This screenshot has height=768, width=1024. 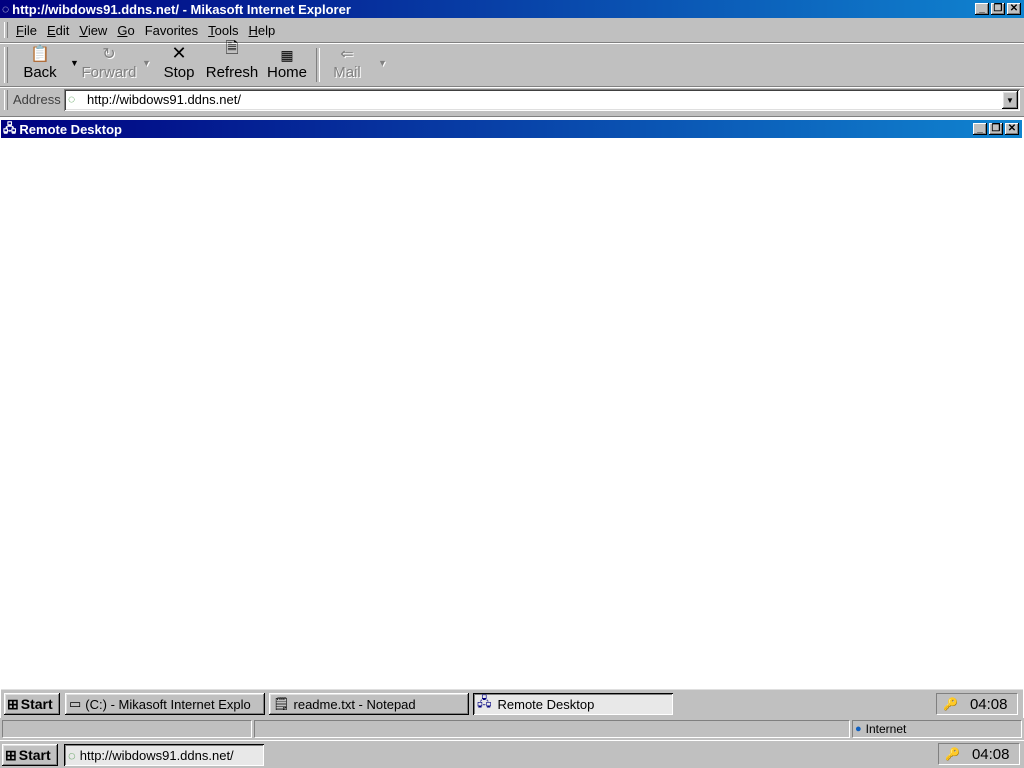 What do you see at coordinates (127, 729) in the screenshot?
I see `status-text-panel` at bounding box center [127, 729].